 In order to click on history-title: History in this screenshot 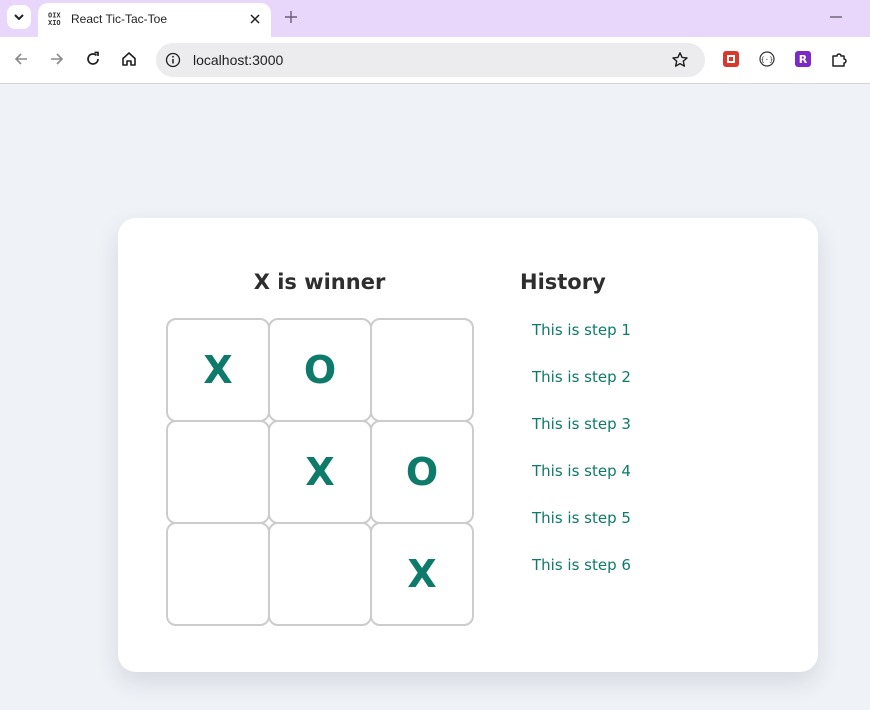, I will do `click(563, 282)`.